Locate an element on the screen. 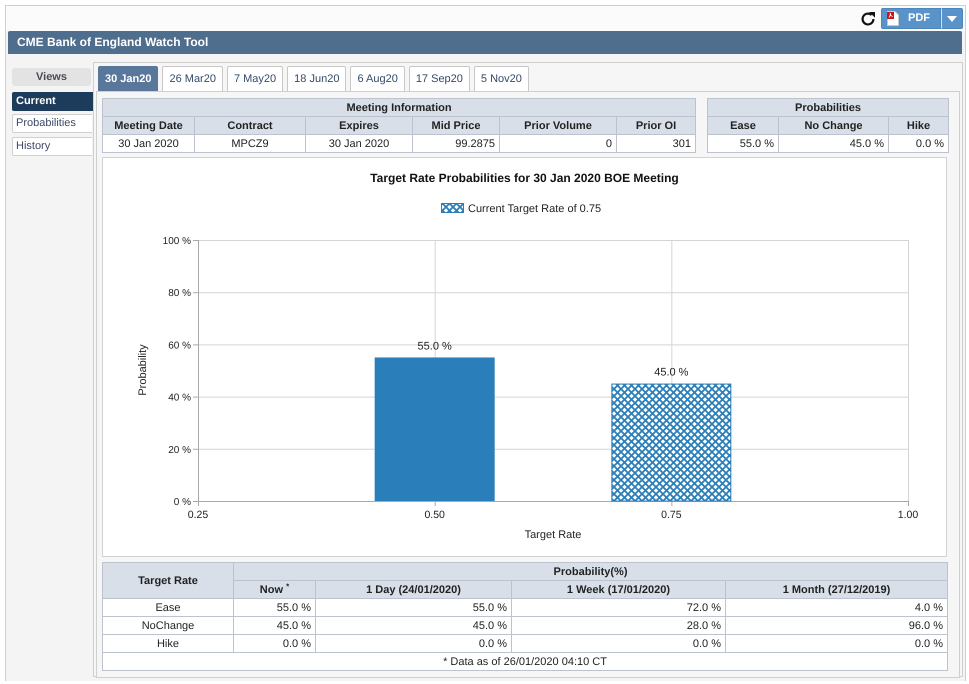  caret-icon is located at coordinates (952, 19).